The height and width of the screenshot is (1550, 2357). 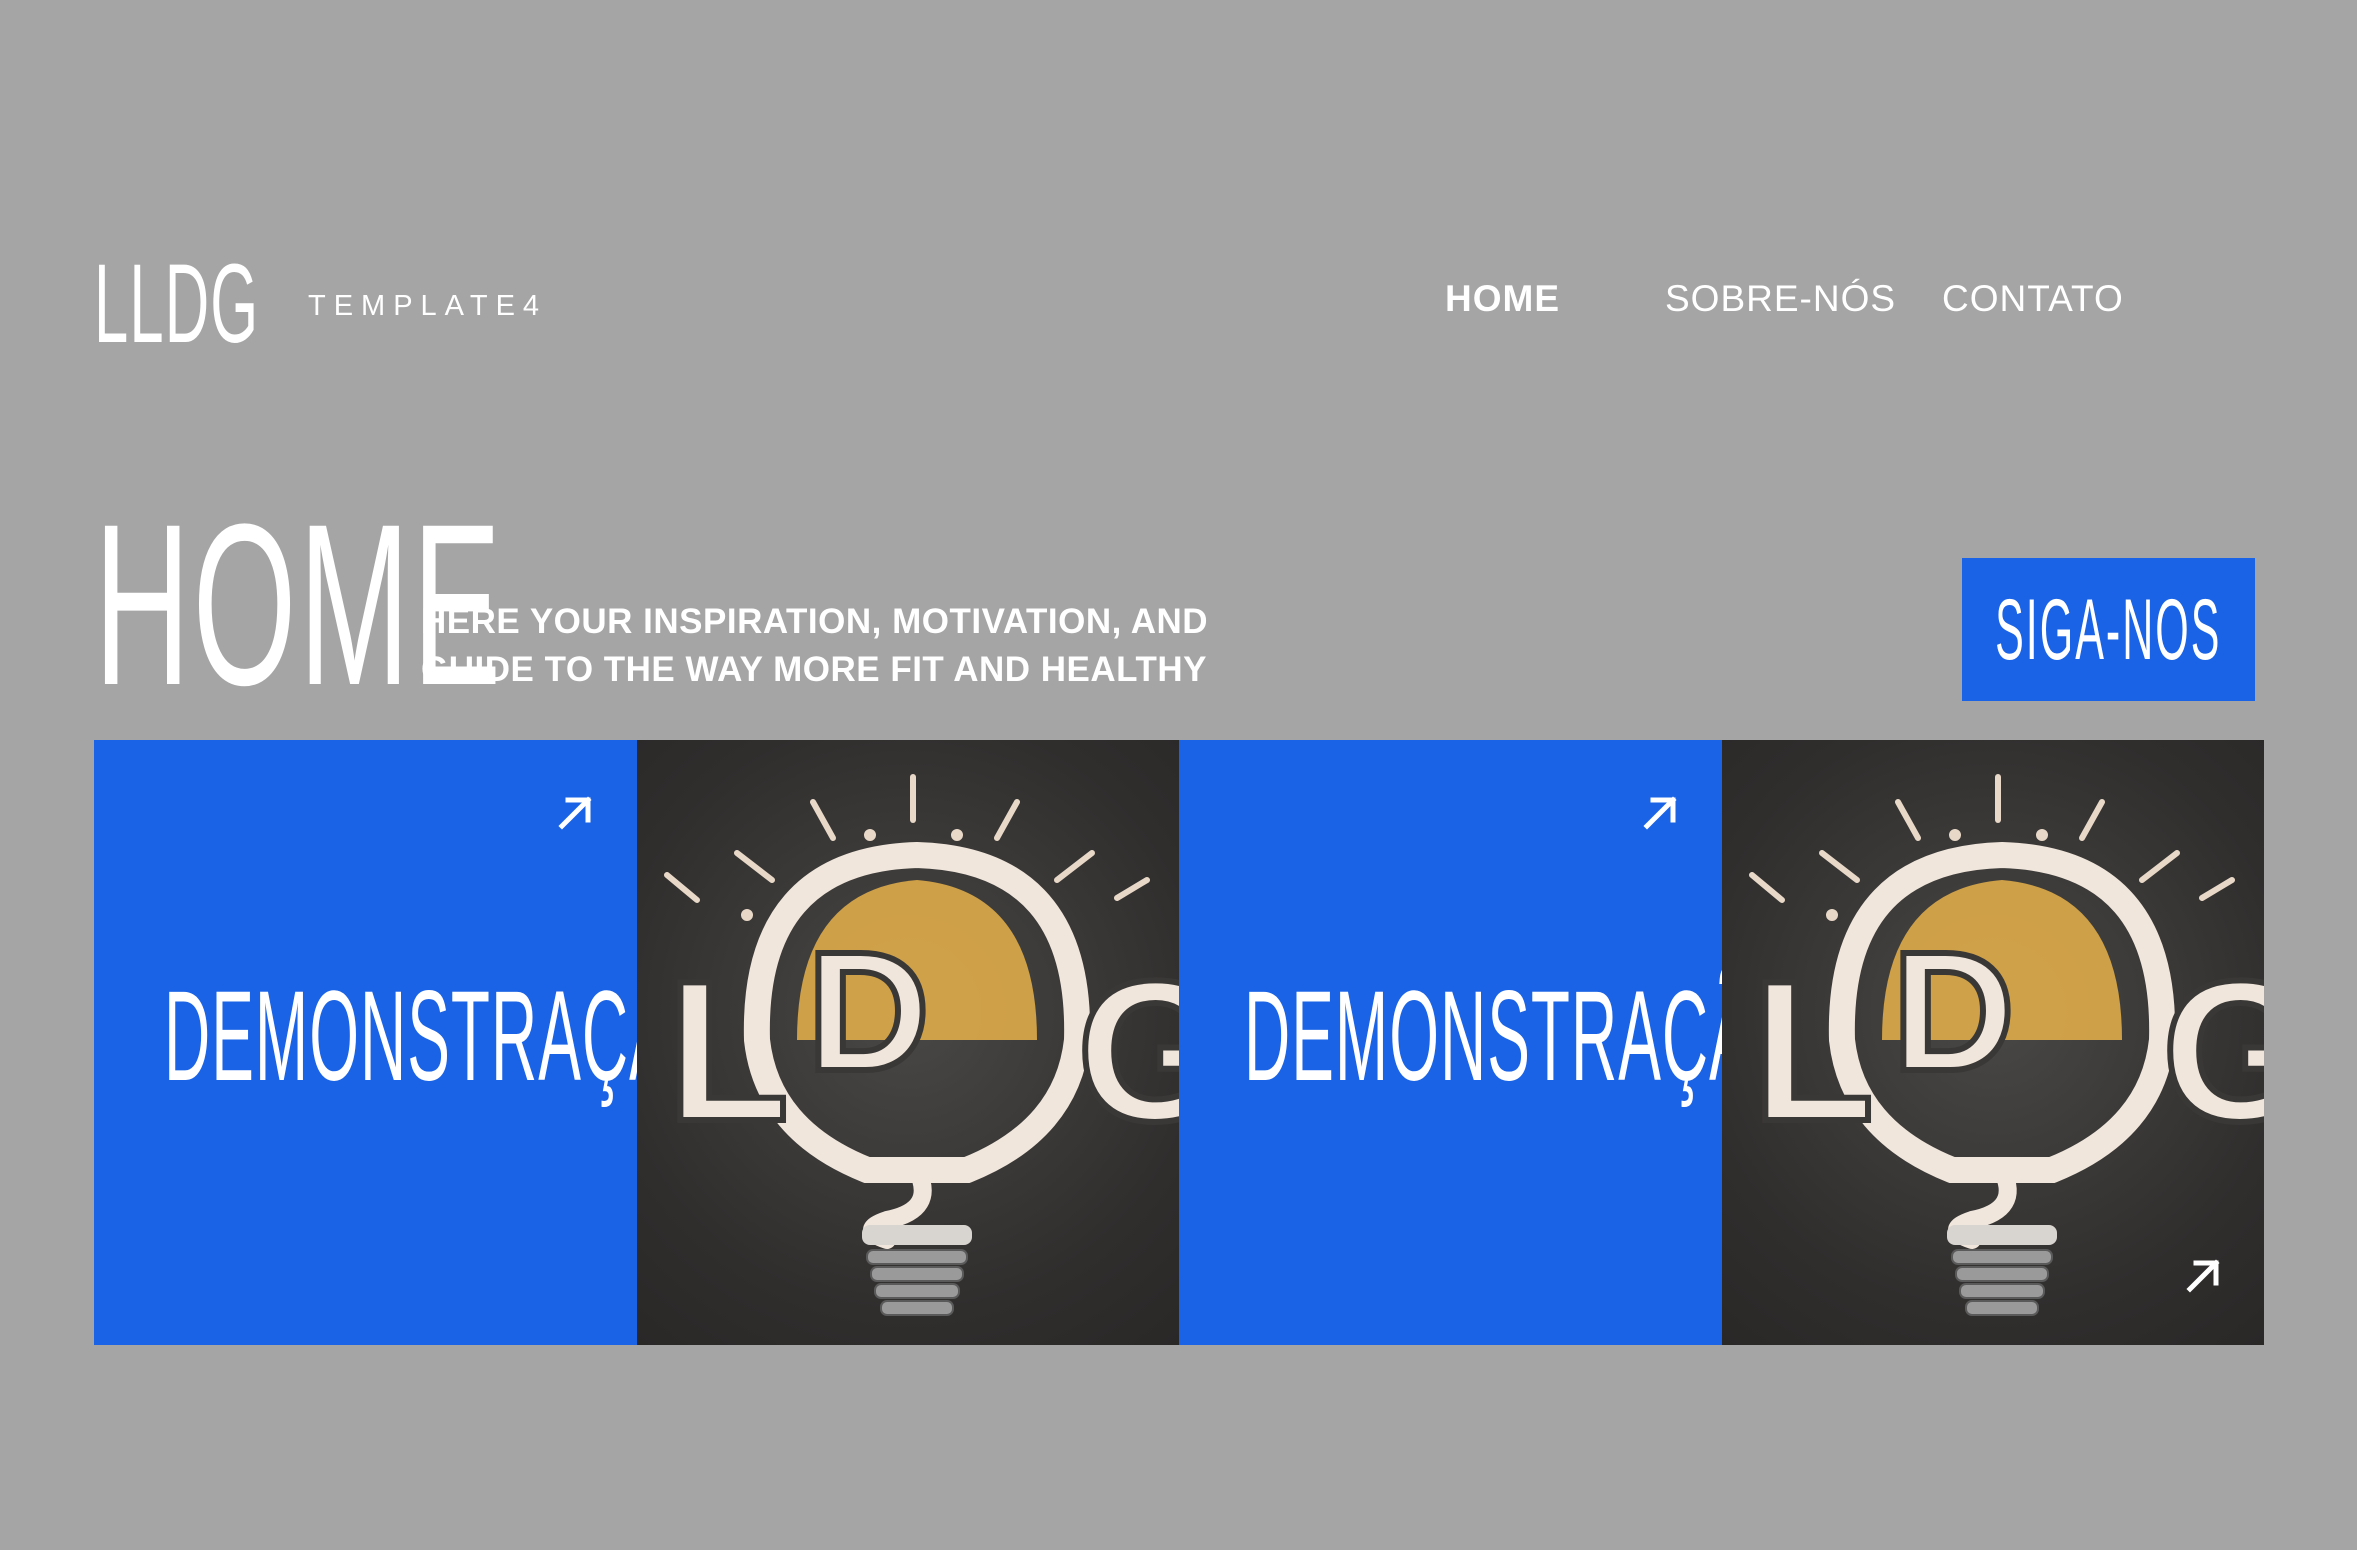 I want to click on siga-nos-button-label: SIGA-NOS, so click(x=2108, y=629).